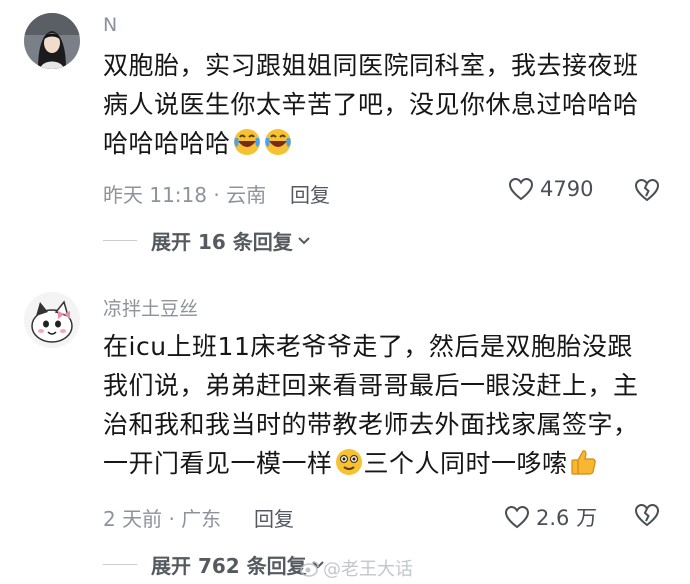  Describe the element at coordinates (229, 566) in the screenshot. I see `expand-replies-label: 展开 762 条回复` at that location.